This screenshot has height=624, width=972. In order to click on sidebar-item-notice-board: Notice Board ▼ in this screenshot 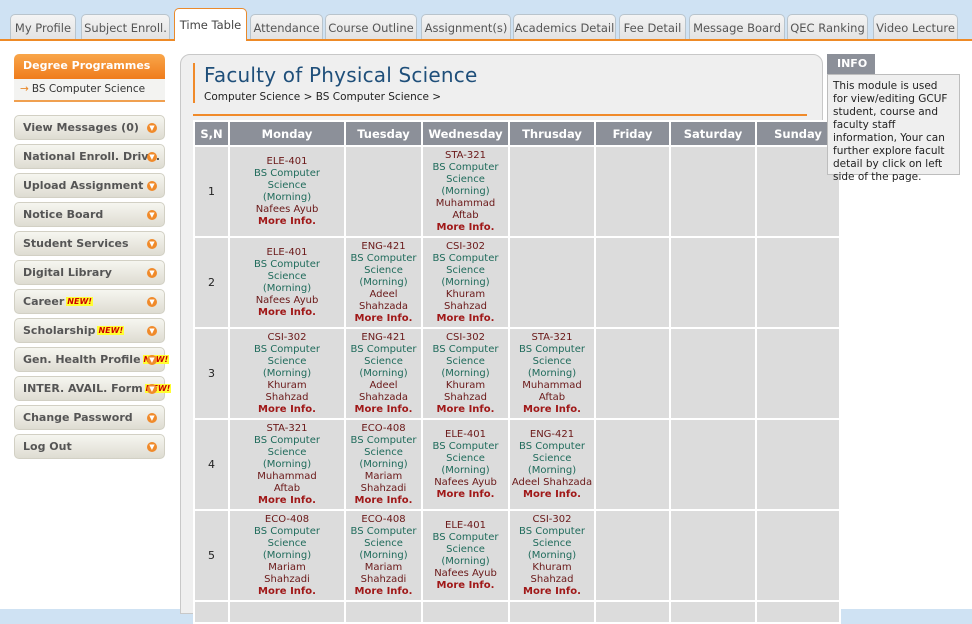, I will do `click(89, 214)`.